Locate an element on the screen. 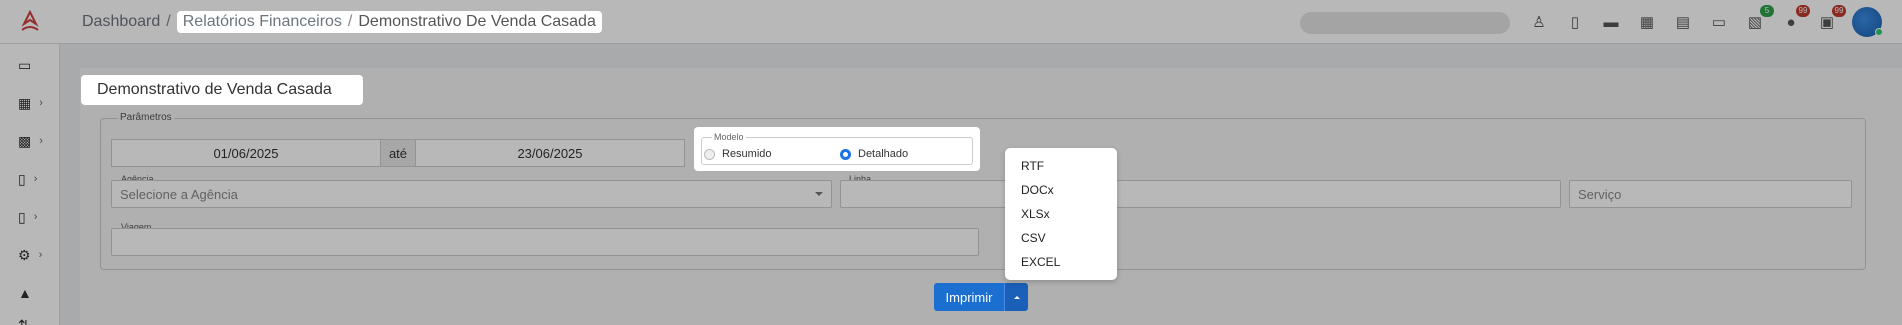  breadcrumb-relatorios: Relatórios Financeiros is located at coordinates (262, 22).